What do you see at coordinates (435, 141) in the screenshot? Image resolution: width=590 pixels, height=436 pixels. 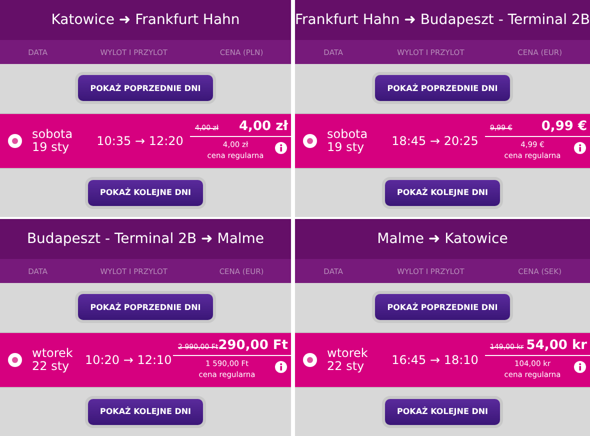 I see `flight-times: 18:45 → 20:25` at bounding box center [435, 141].